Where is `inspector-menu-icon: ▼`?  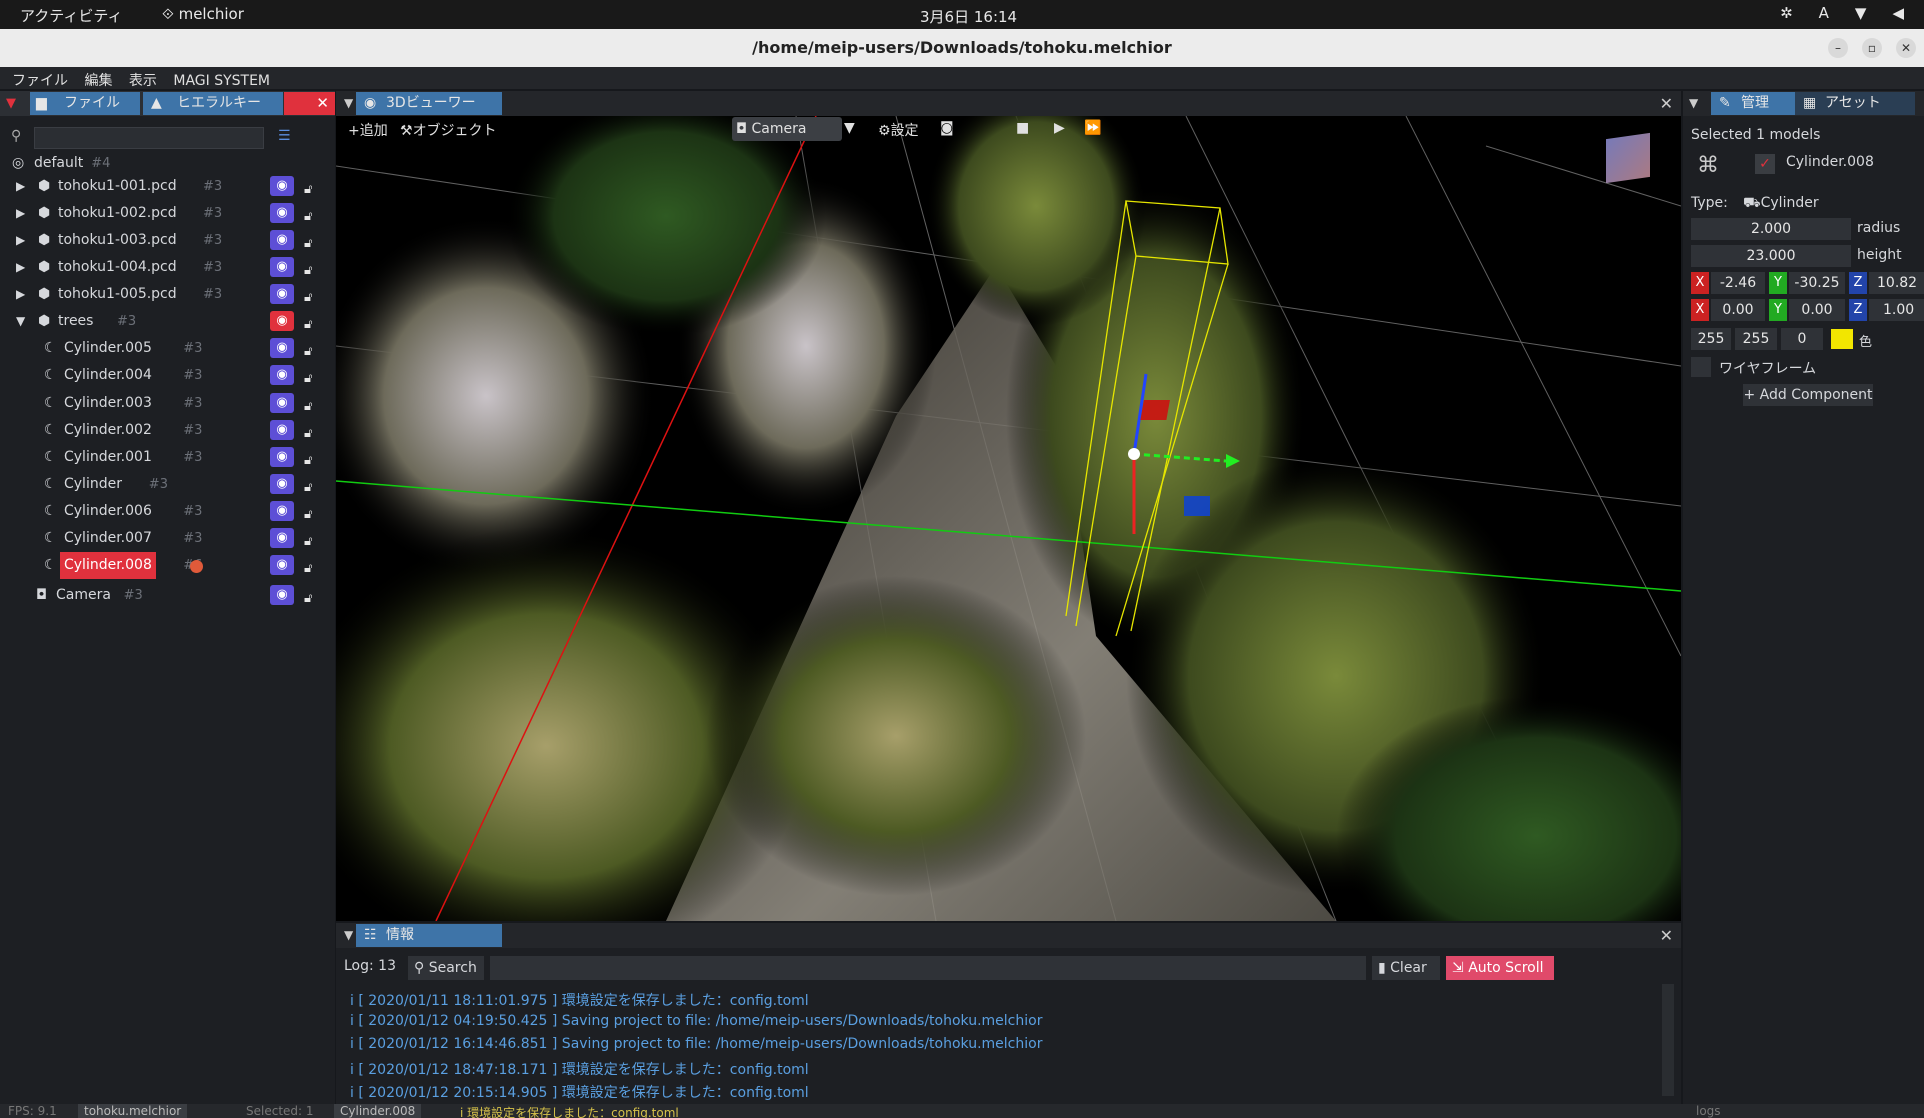
inspector-menu-icon: ▼ is located at coordinates (1693, 103).